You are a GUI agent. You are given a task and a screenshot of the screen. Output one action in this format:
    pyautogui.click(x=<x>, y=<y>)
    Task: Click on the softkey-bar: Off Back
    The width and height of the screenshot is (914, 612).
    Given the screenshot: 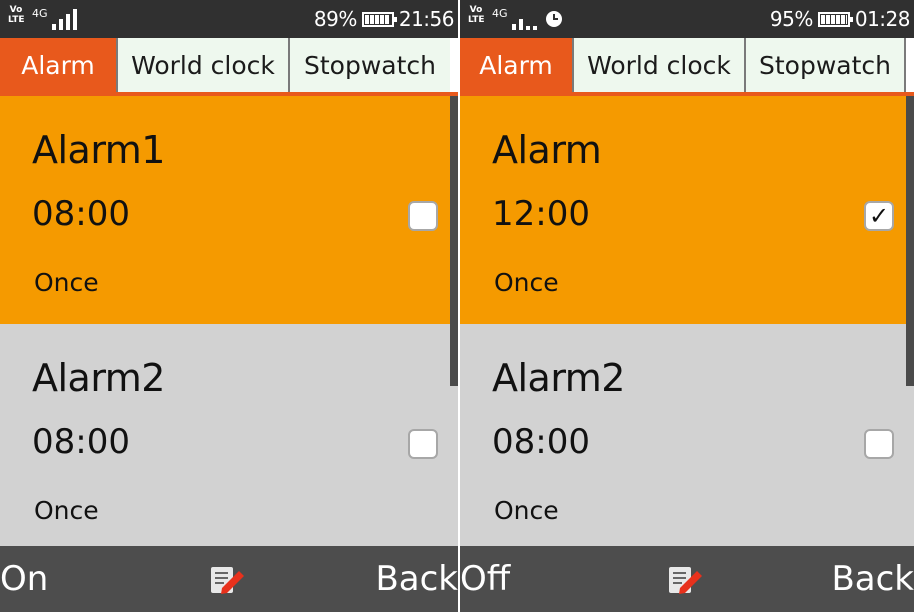 What is the action you would take?
    pyautogui.click(x=687, y=579)
    